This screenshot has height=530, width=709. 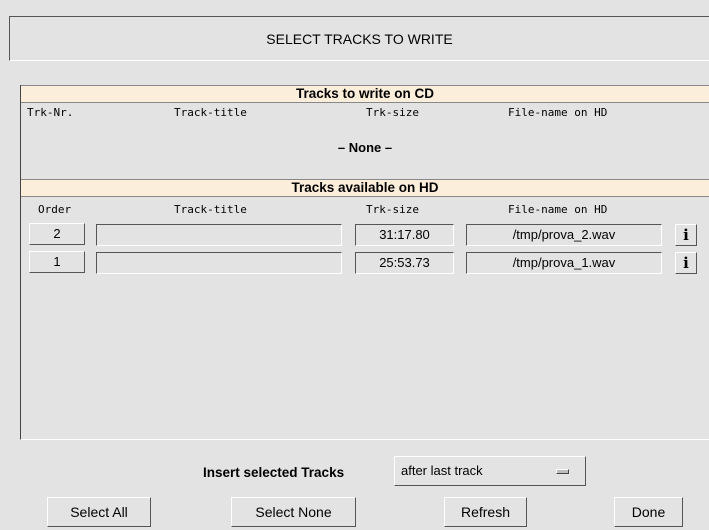 I want to click on insert-position-value: after last track, so click(x=442, y=470).